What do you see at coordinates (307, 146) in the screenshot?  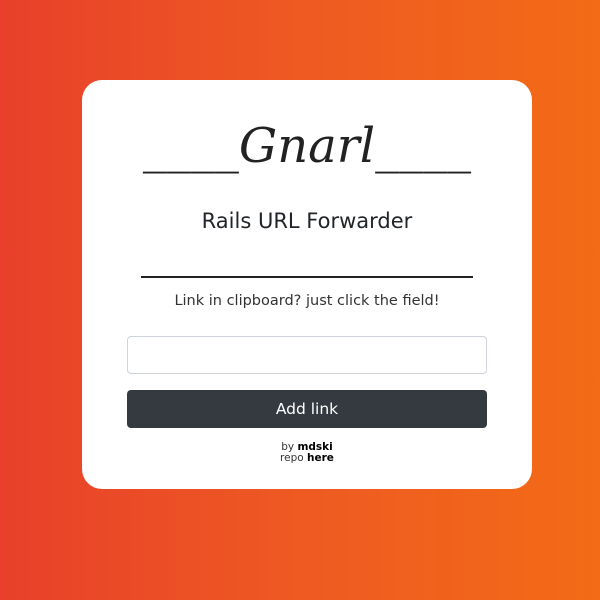 I see `logo-text: ____Gnarl____` at bounding box center [307, 146].